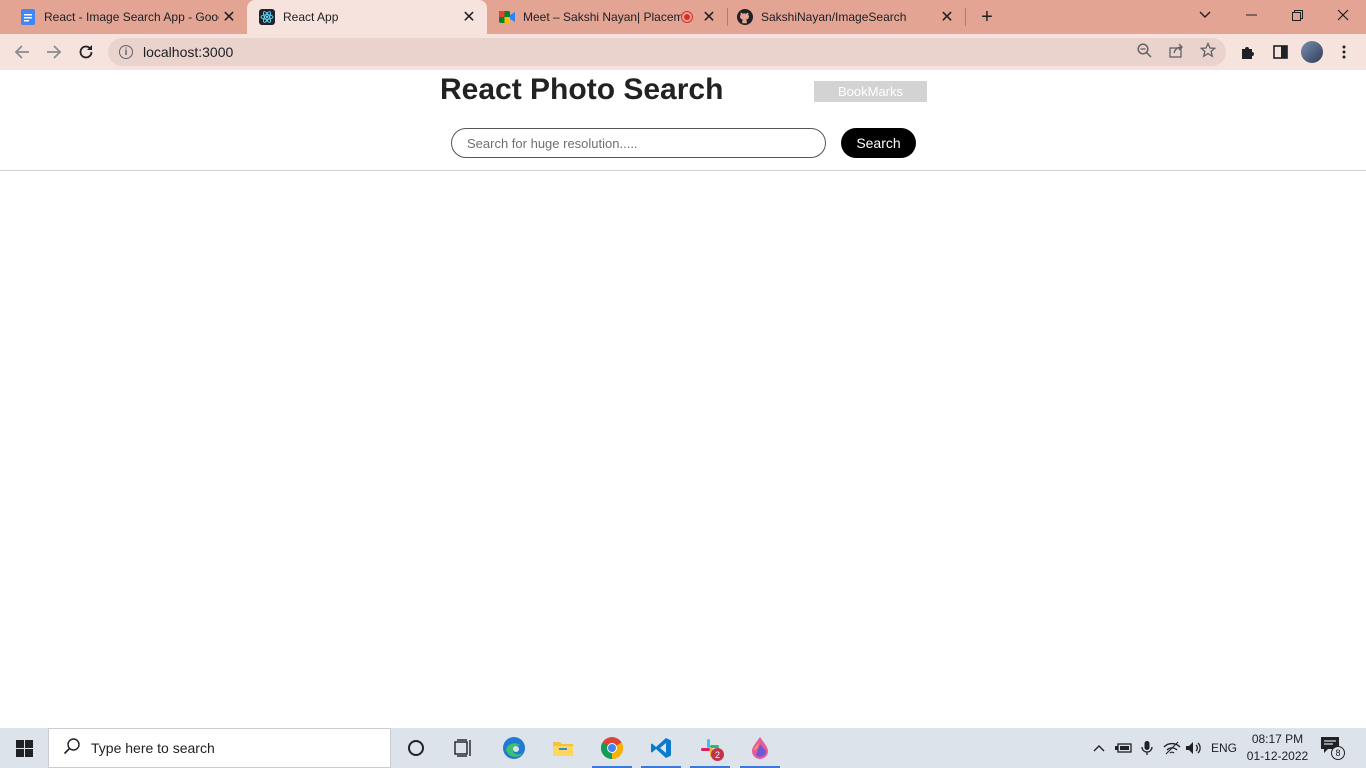  Describe the element at coordinates (987, 17) in the screenshot. I see `new-tab-icon: +` at that location.